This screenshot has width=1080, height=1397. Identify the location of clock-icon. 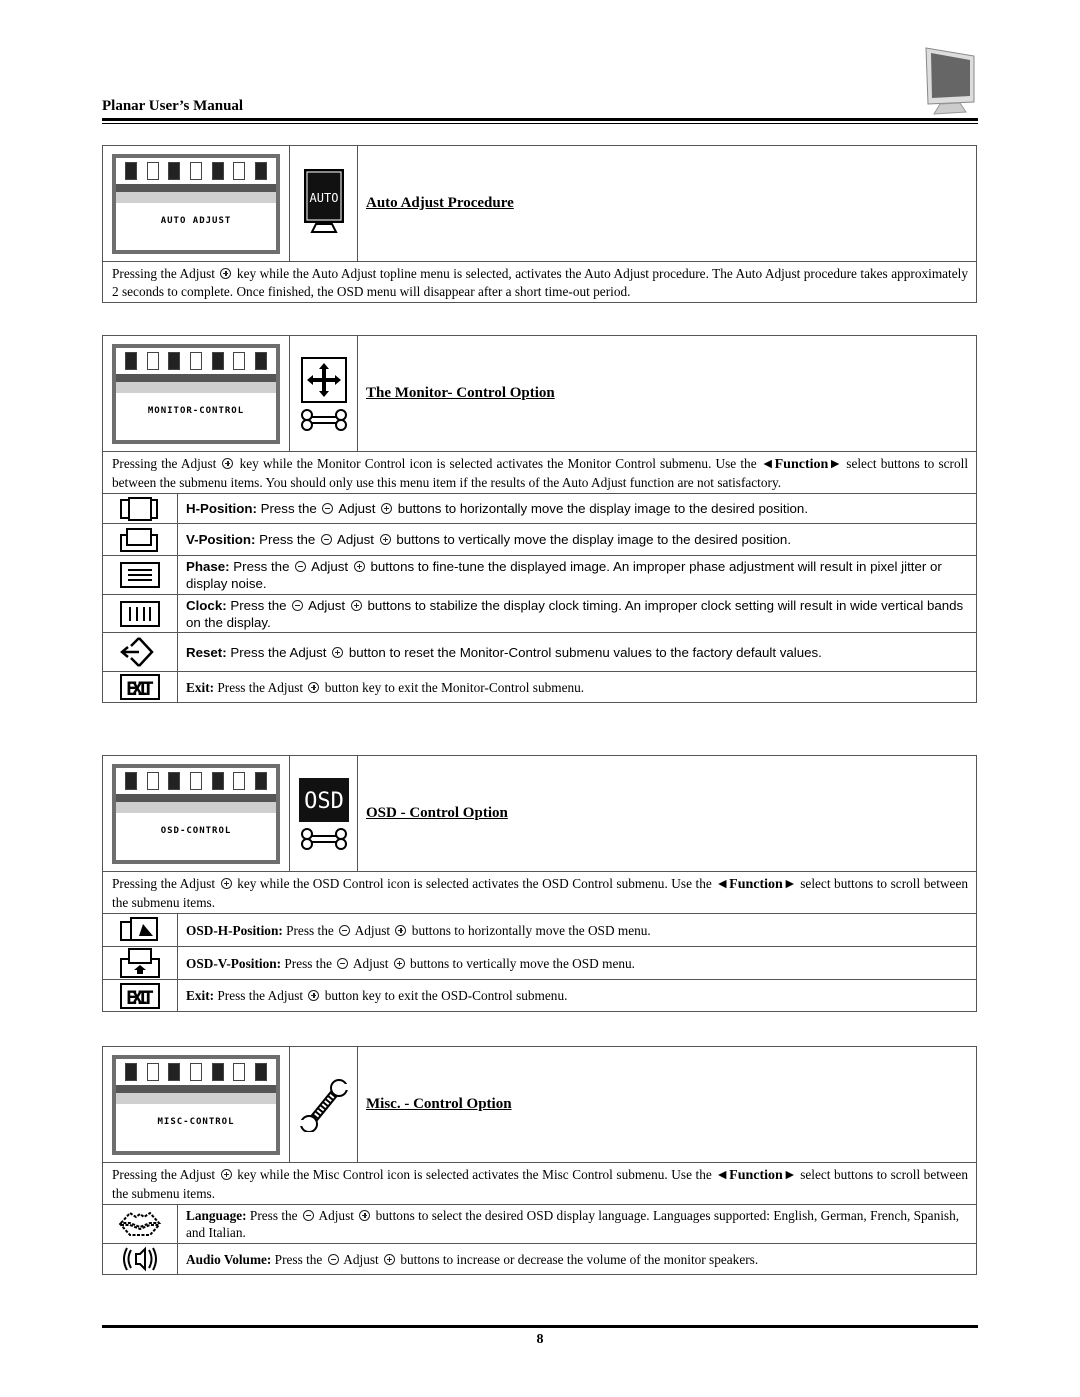
(140, 613).